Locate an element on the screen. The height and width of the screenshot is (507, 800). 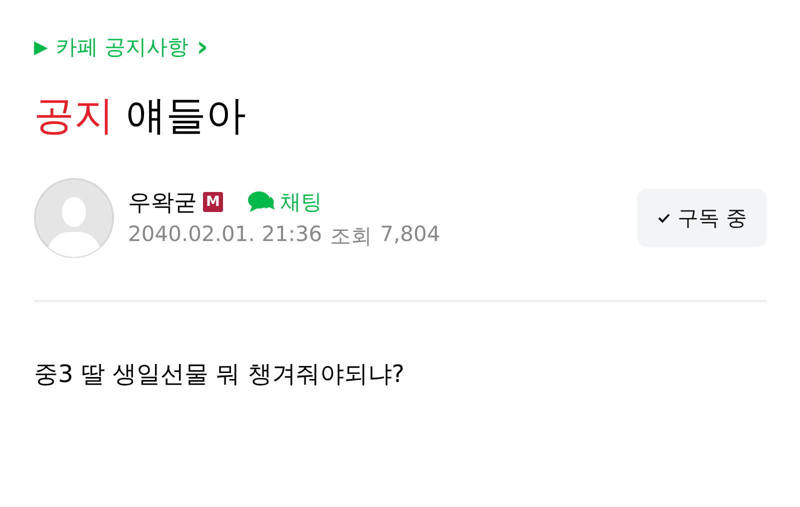
play-icon: ▶ is located at coordinates (41, 47).